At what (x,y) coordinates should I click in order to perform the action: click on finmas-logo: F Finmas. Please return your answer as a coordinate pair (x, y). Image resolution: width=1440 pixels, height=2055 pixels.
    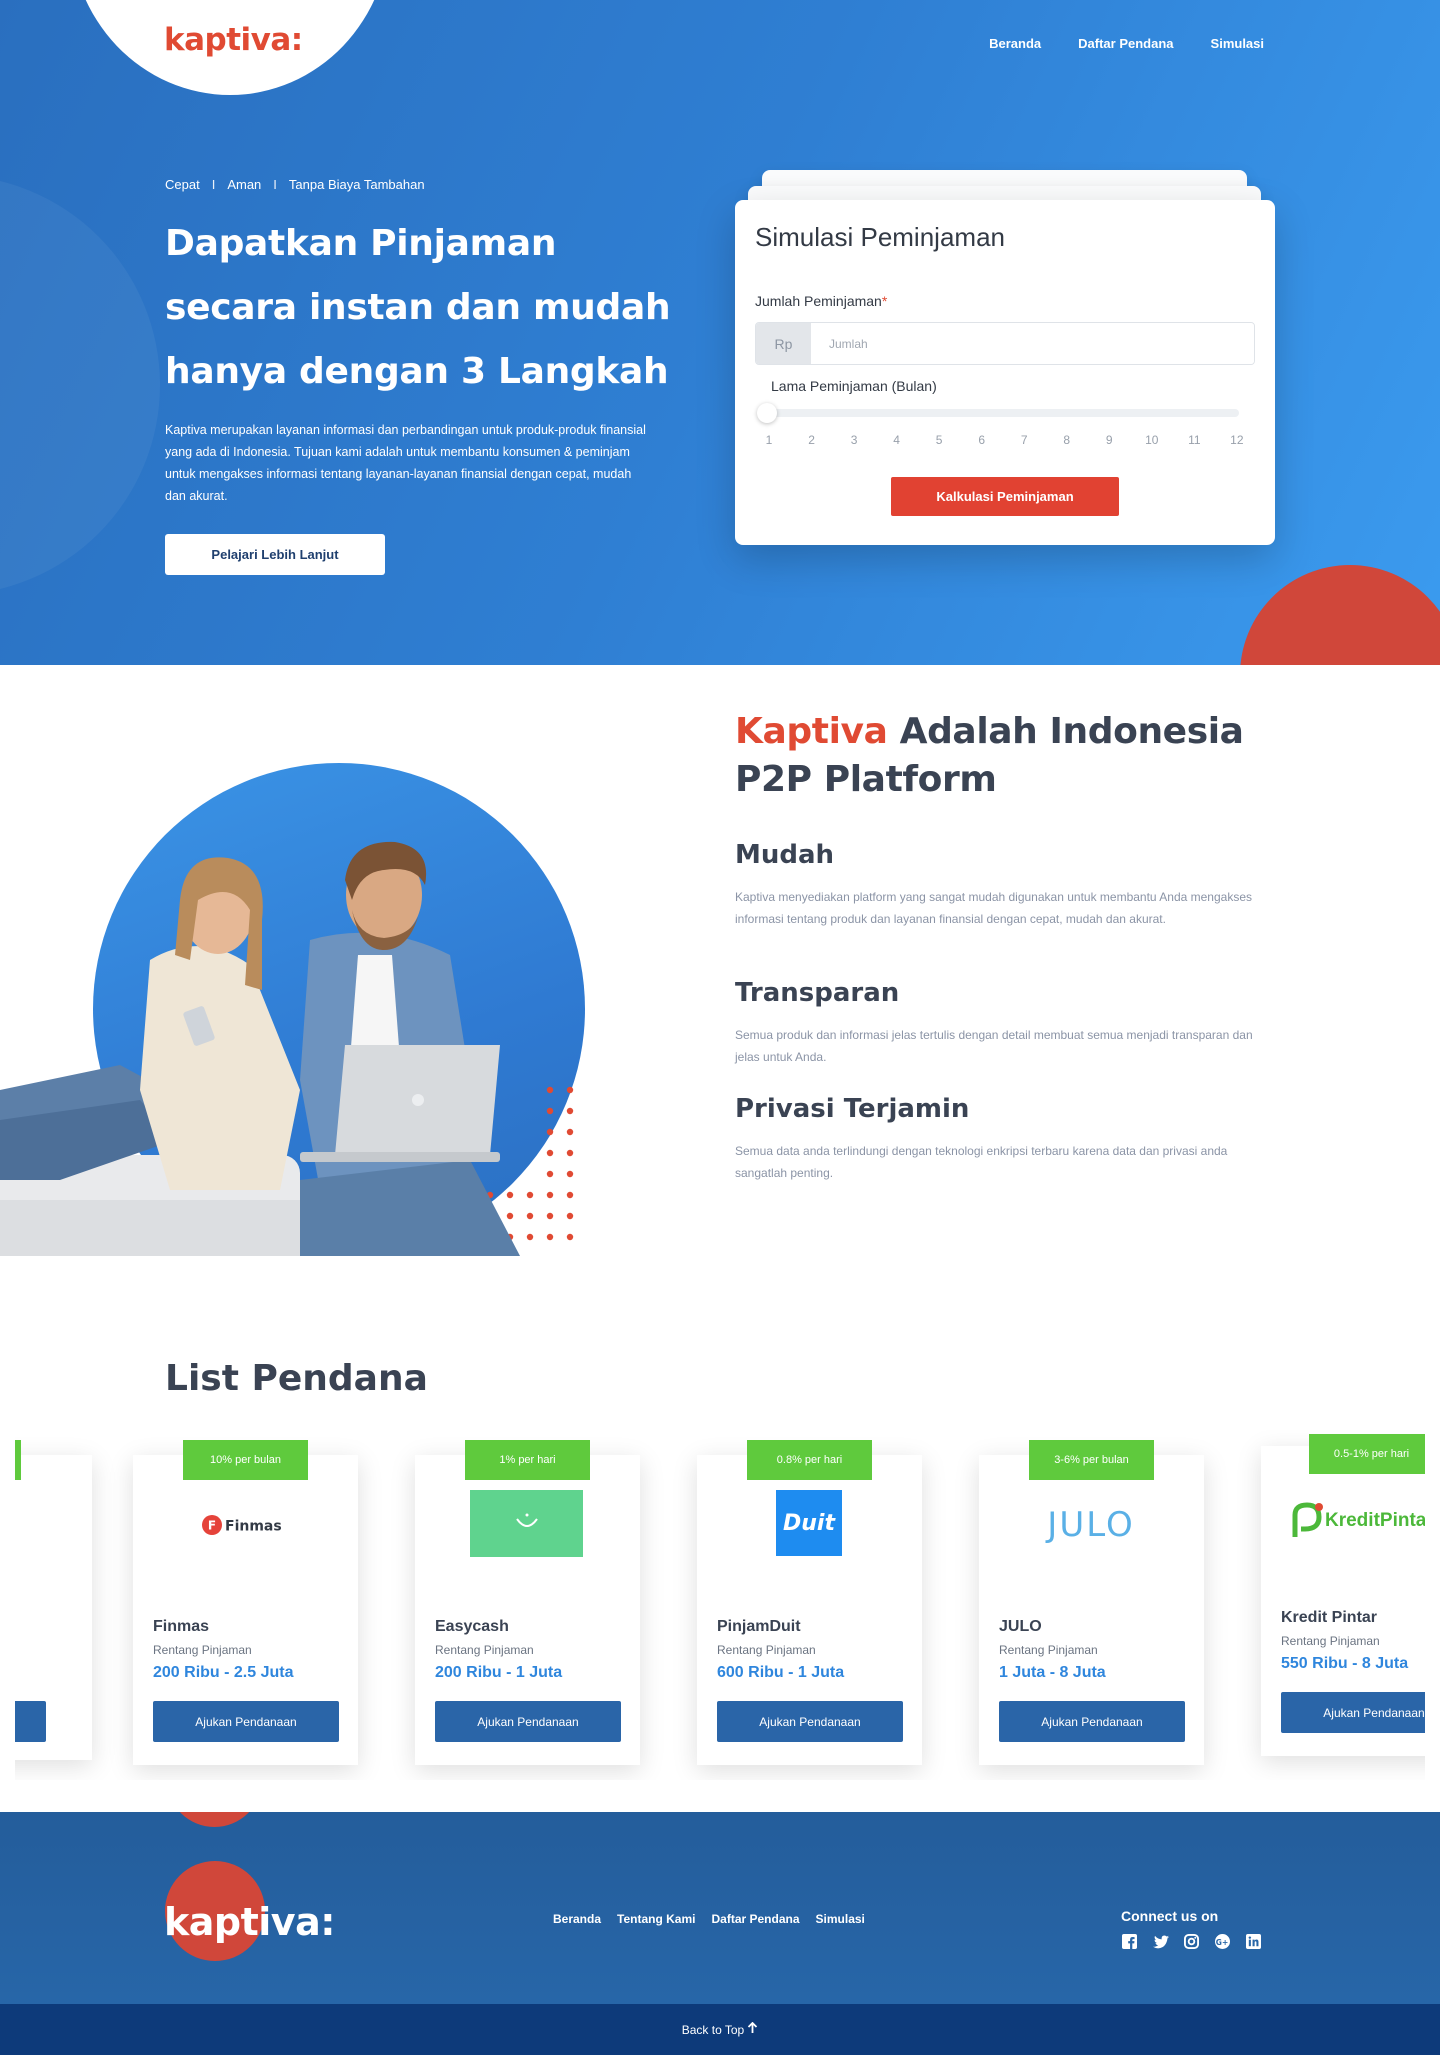
    Looking at the image, I should click on (245, 1525).